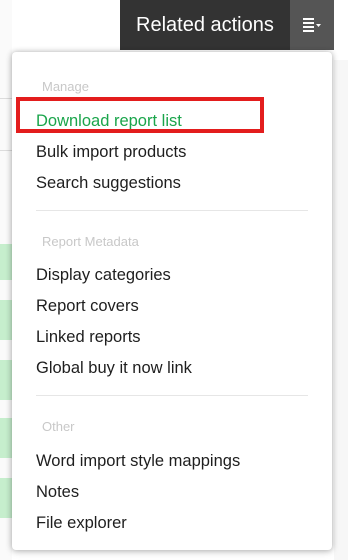  I want to click on highlight-box, so click(140, 115).